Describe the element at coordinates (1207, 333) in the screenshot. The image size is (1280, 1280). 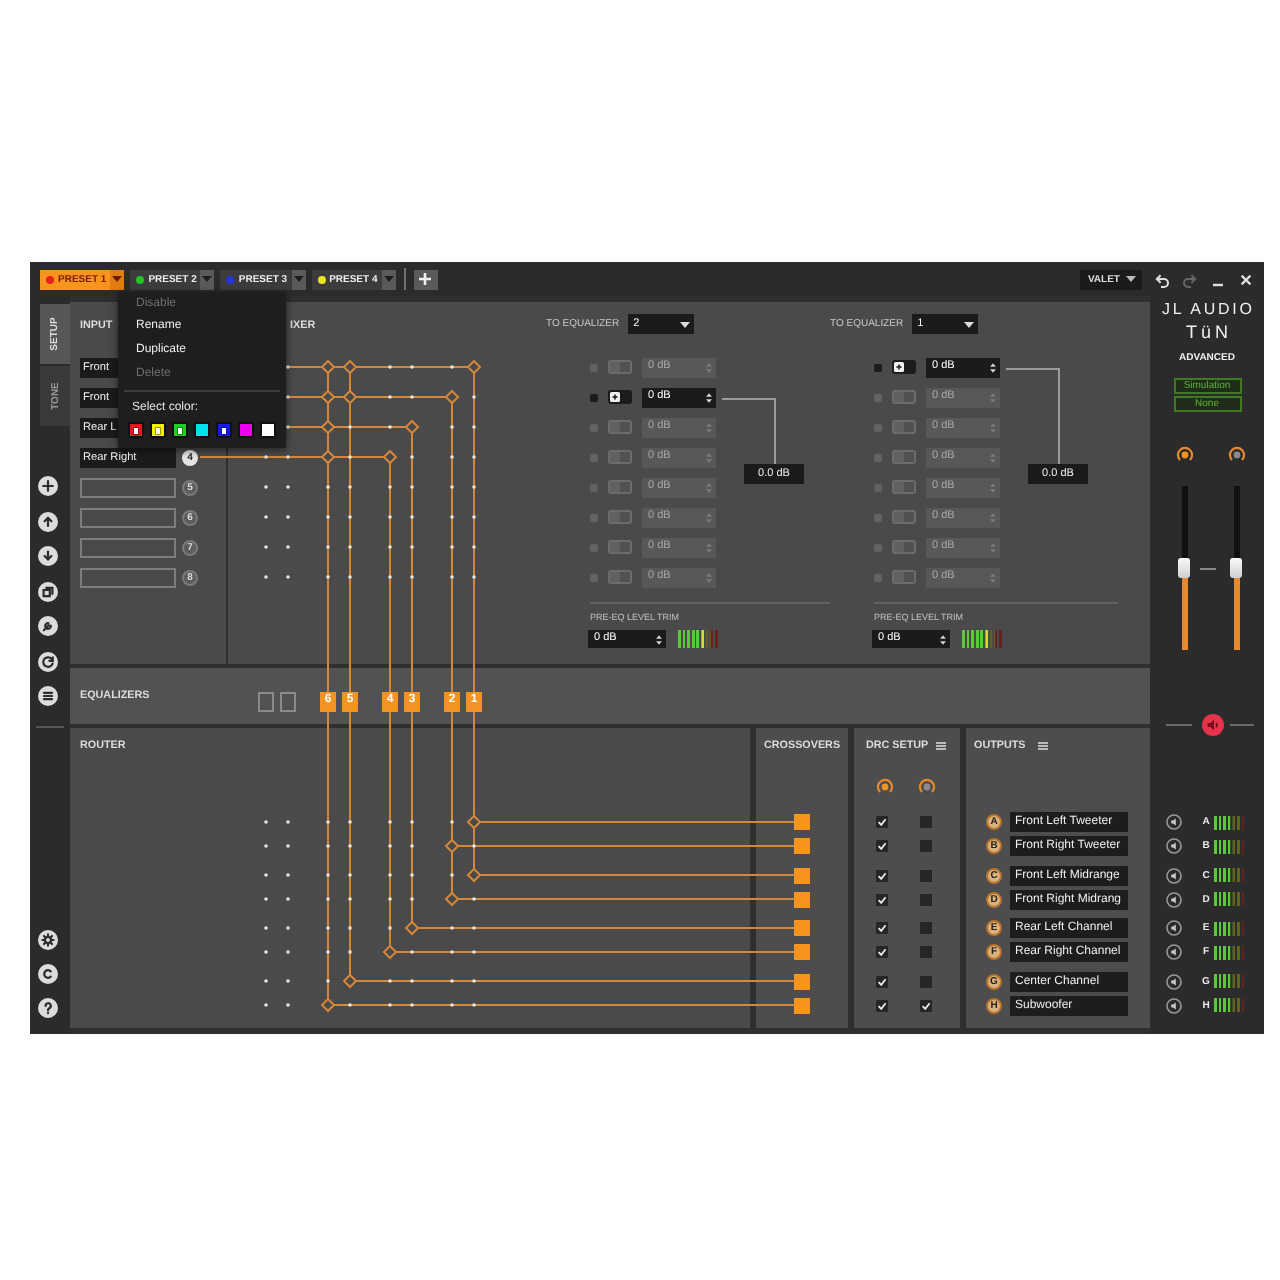
I see `product-name: TüN` at that location.